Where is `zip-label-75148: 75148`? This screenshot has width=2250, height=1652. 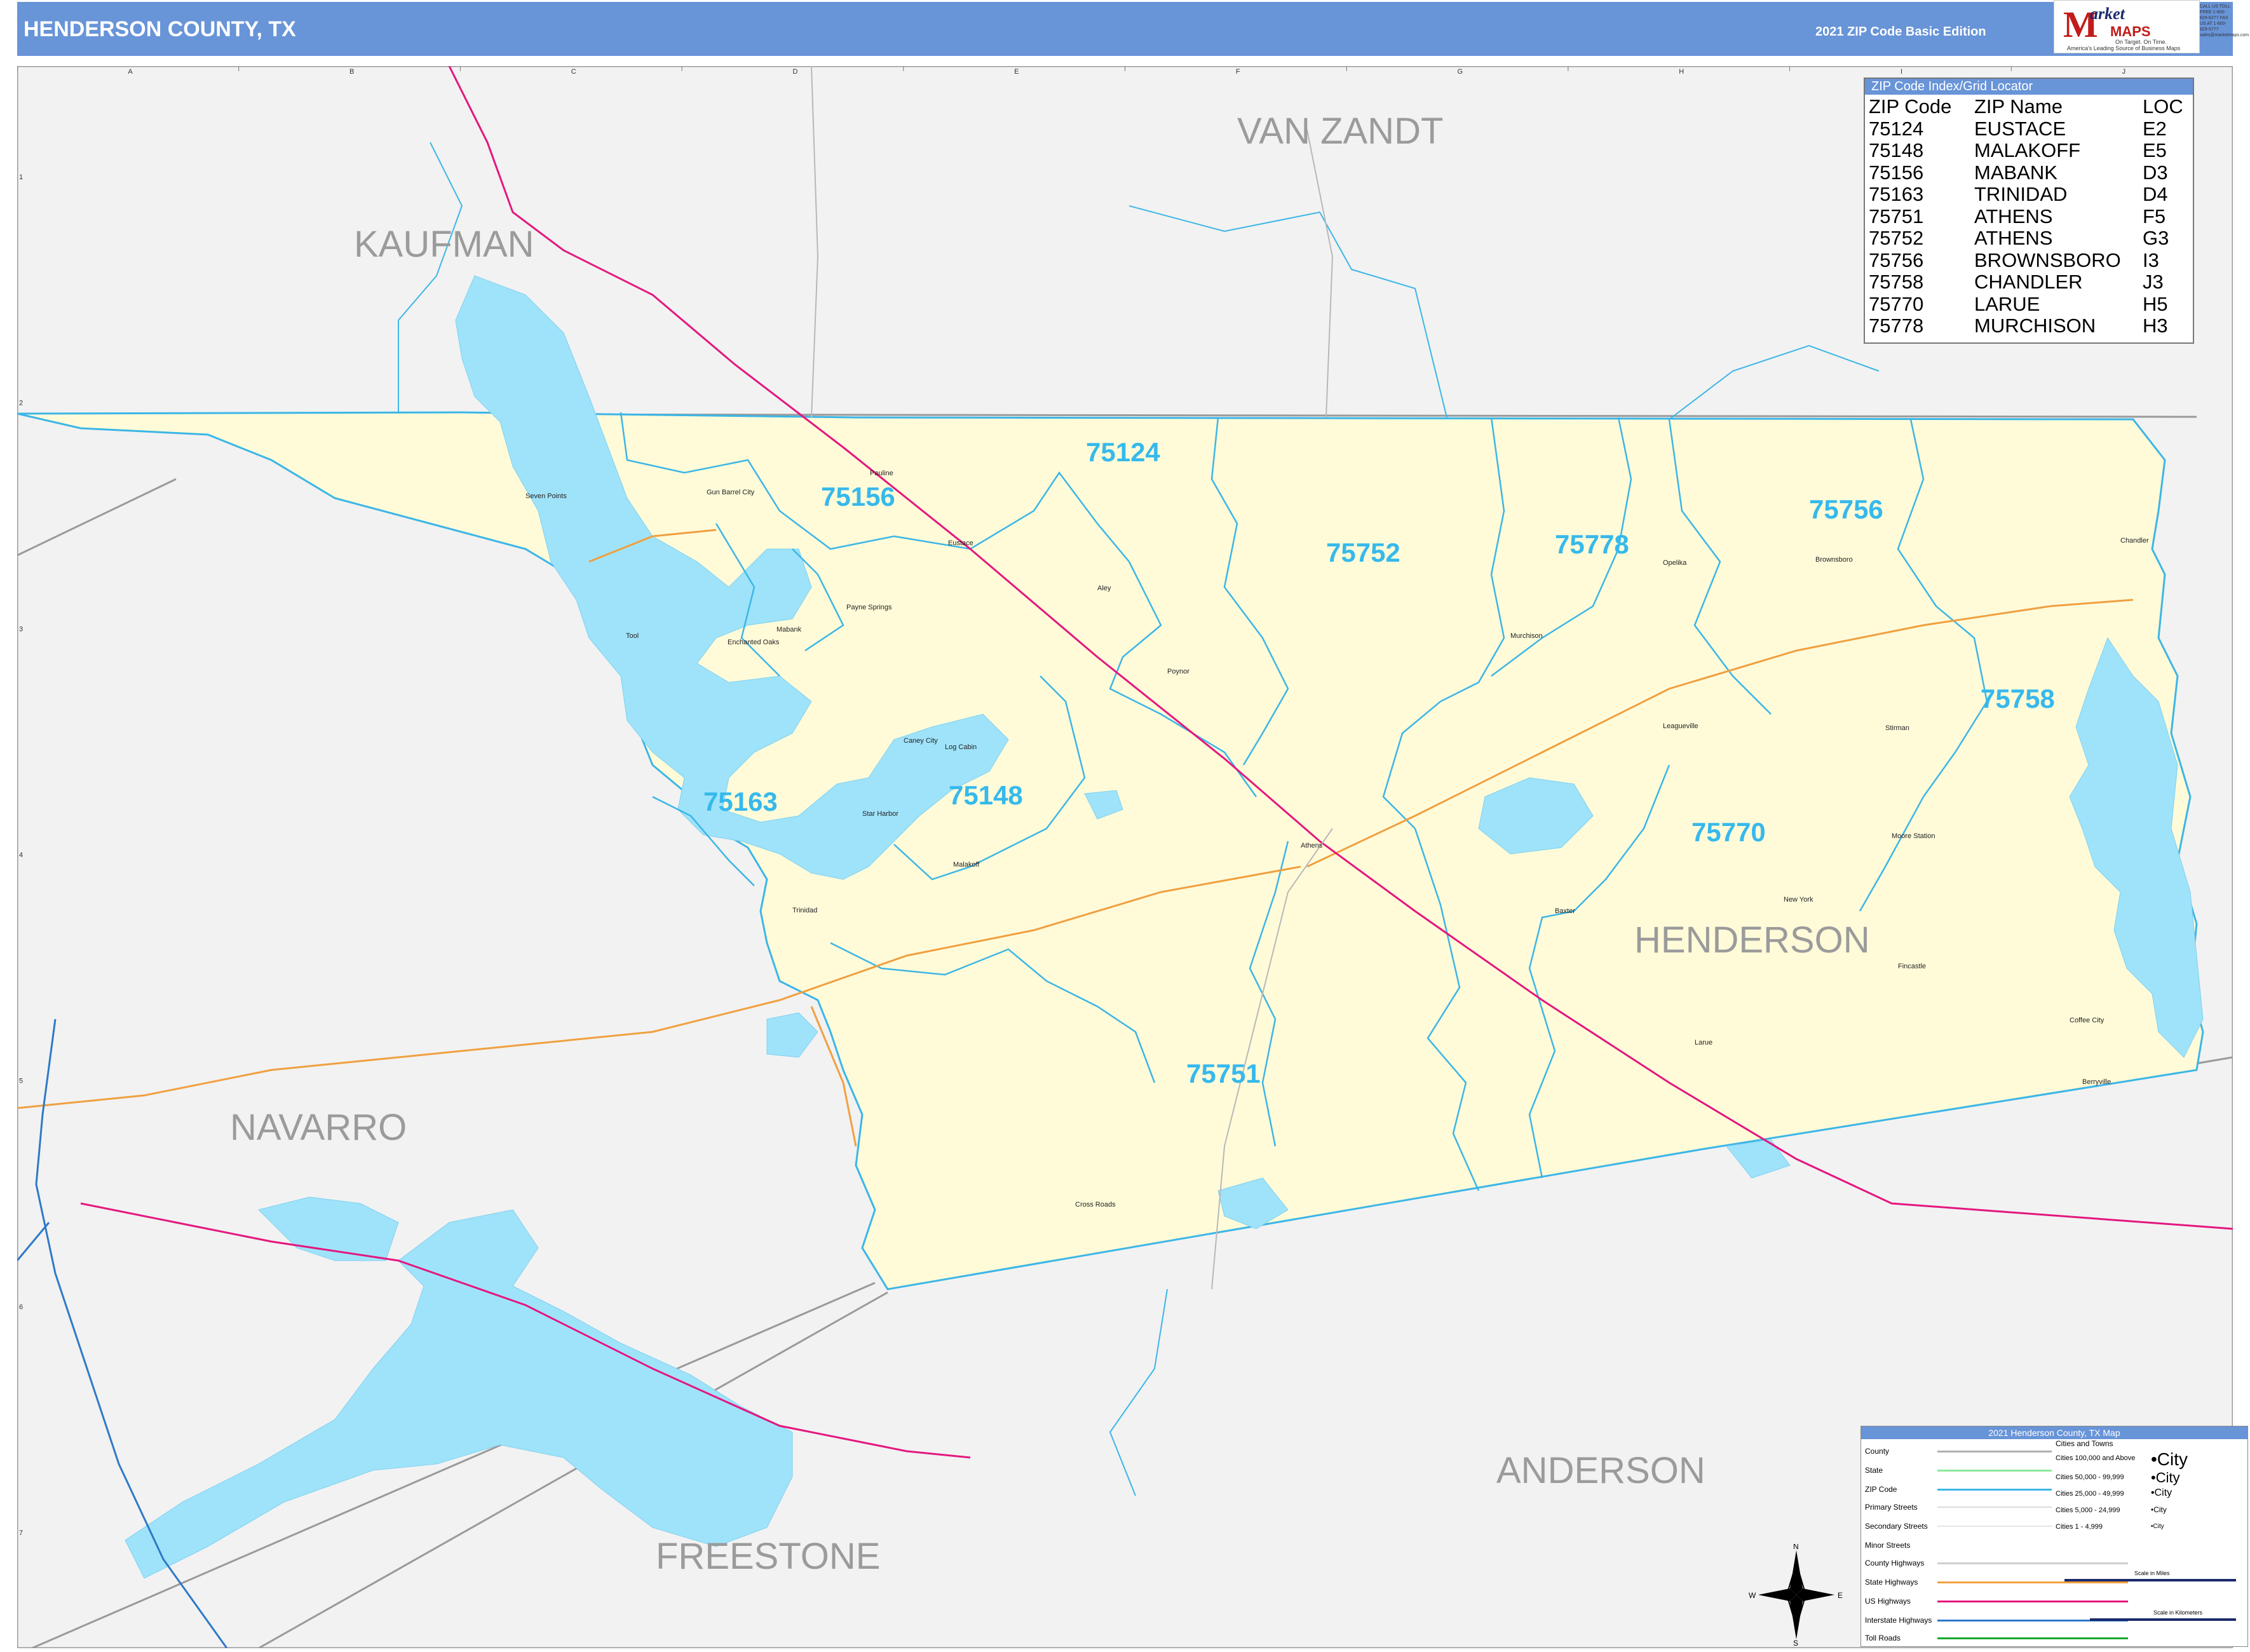
zip-label-75148: 75148 is located at coordinates (986, 795).